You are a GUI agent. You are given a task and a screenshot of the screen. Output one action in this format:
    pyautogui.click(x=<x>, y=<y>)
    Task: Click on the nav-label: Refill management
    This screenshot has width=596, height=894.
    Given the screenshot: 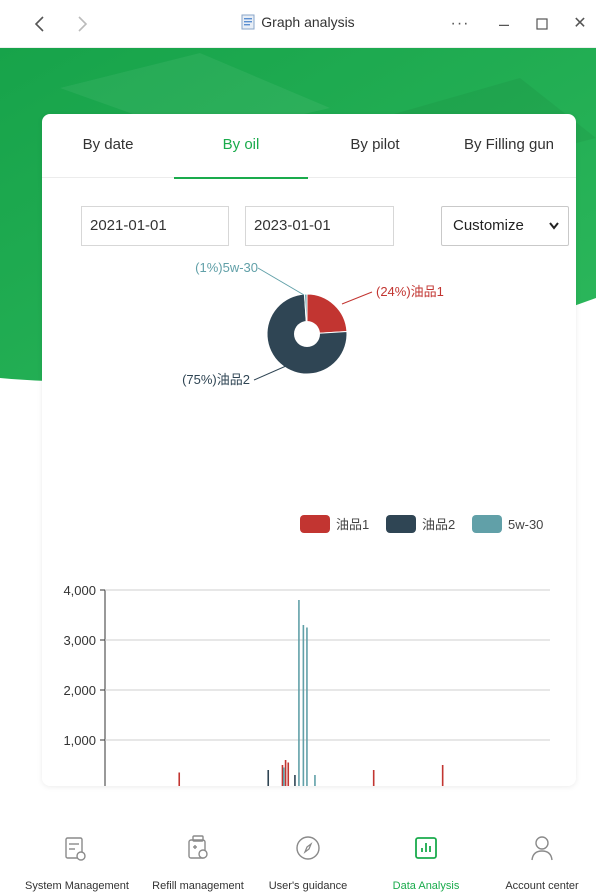 What is the action you would take?
    pyautogui.click(x=198, y=886)
    